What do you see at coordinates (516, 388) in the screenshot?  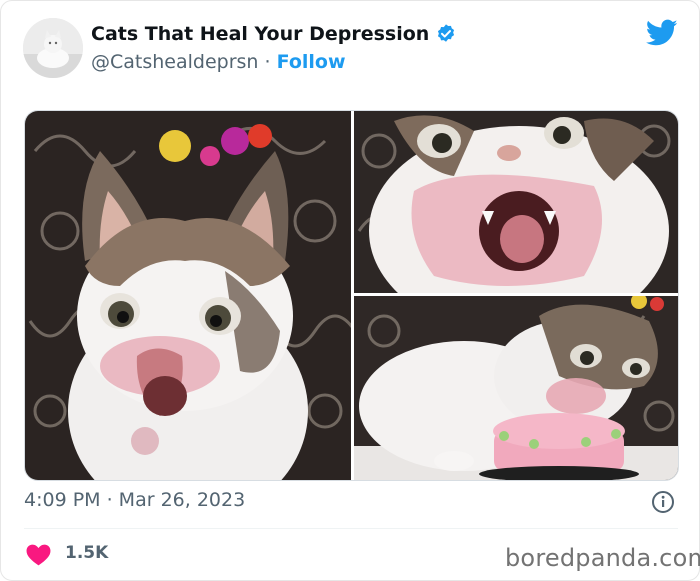 I see `photo-cat-eating-cake` at bounding box center [516, 388].